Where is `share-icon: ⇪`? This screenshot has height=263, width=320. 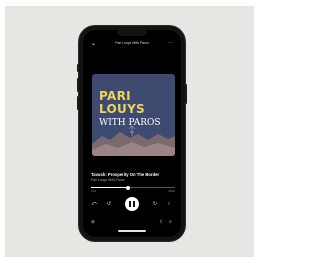 share-icon: ⇪ is located at coordinates (161, 222).